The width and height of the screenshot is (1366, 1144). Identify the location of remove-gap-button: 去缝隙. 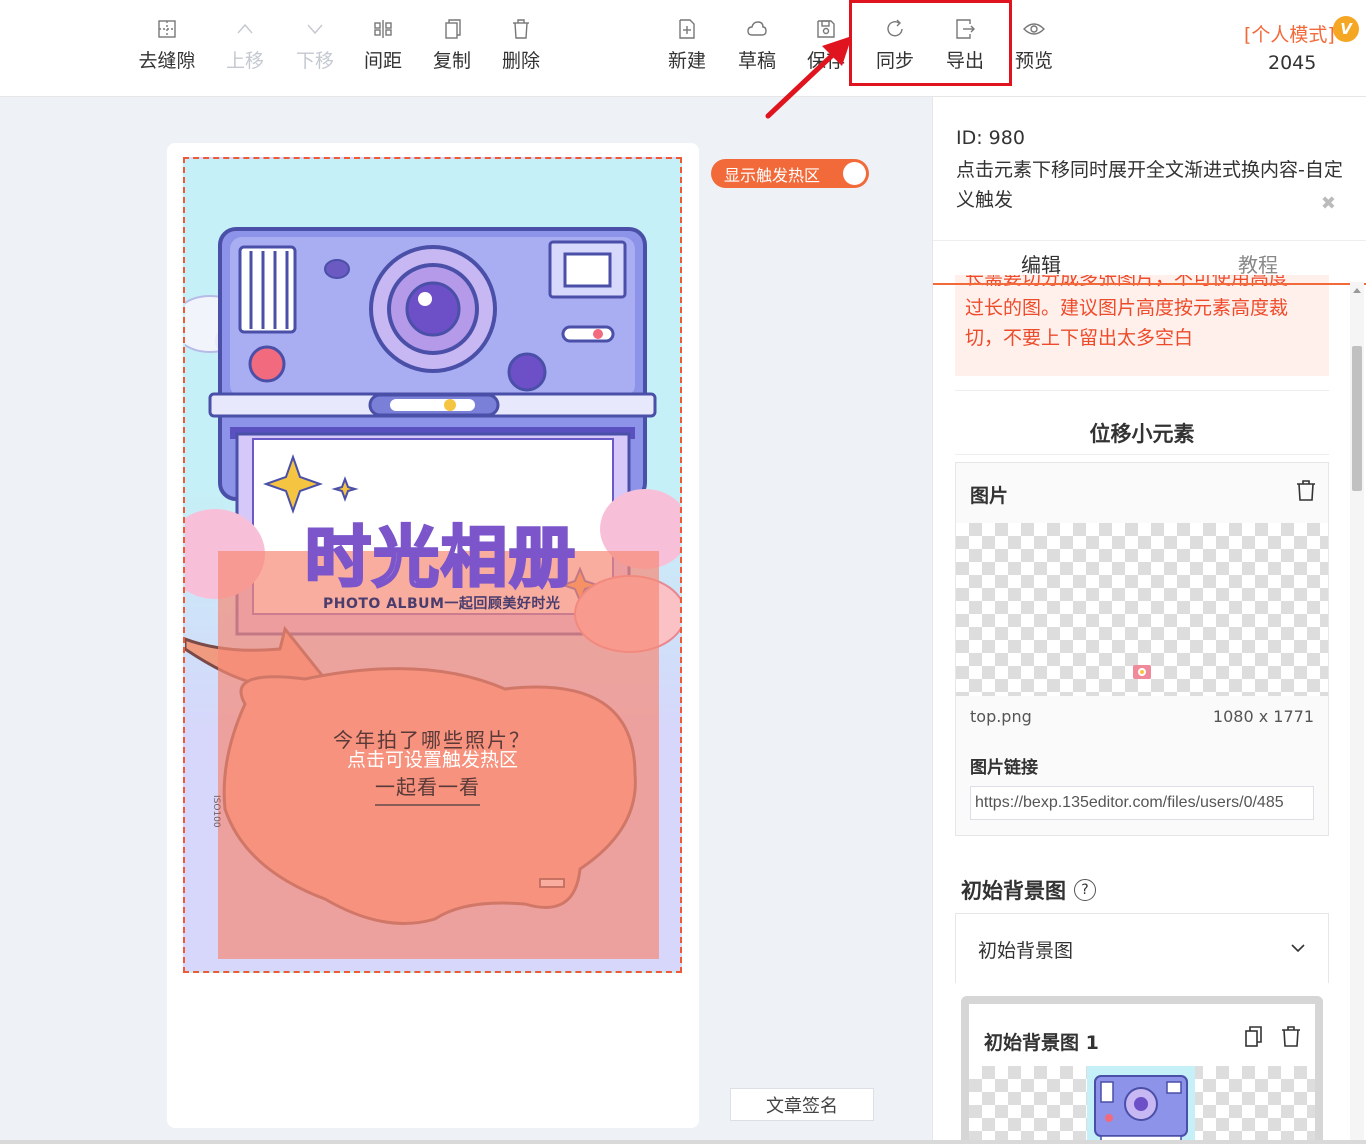
(167, 49).